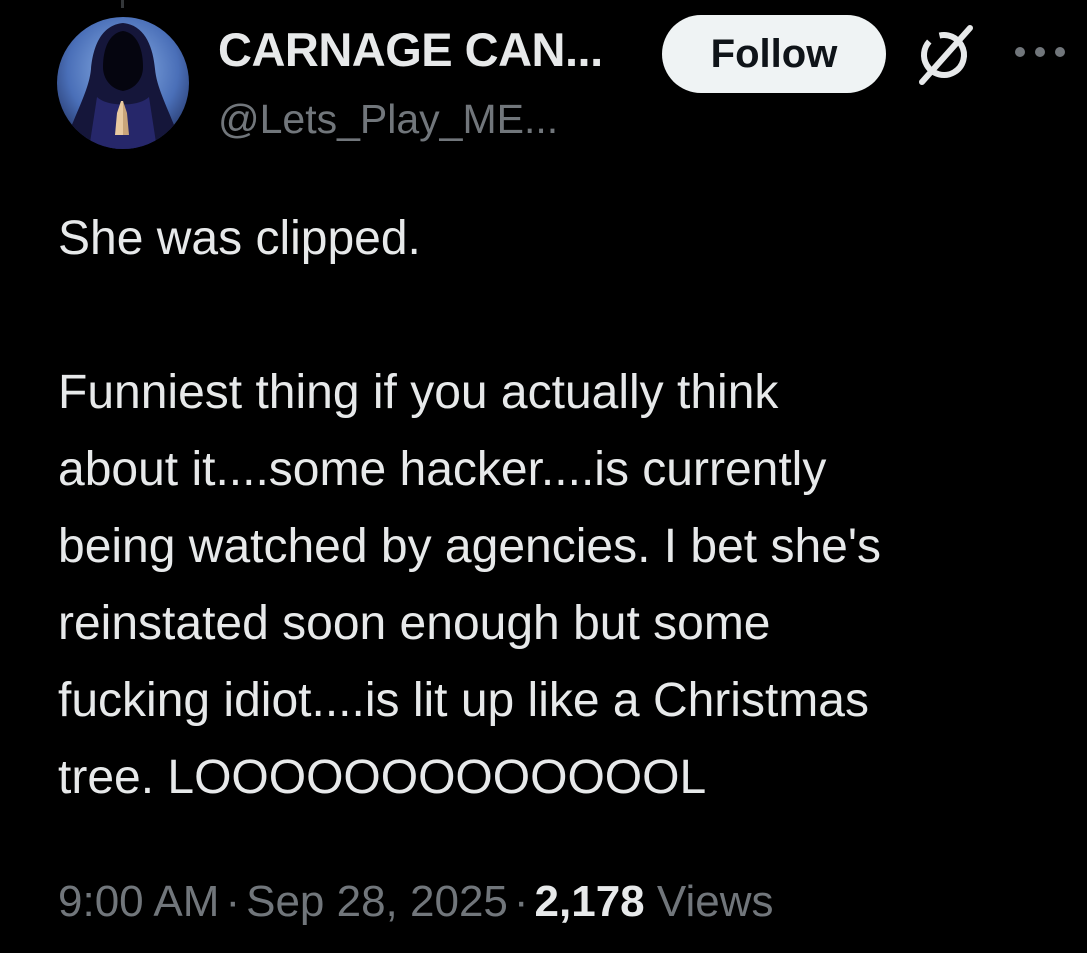 This screenshot has width=1087, height=953. Describe the element at coordinates (774, 54) in the screenshot. I see `follow-button: Follow` at that location.